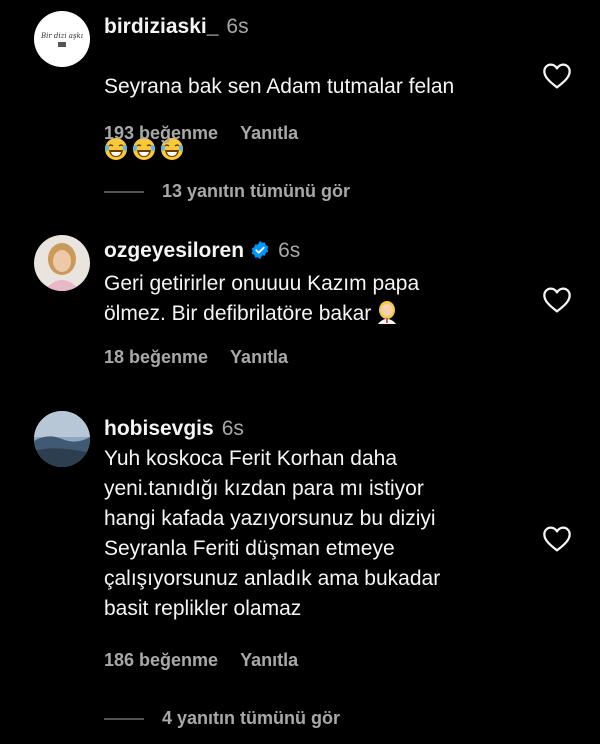 This screenshot has height=744, width=600. Describe the element at coordinates (256, 191) in the screenshot. I see `view-replies-label: 13 yanıtın tümünü gör` at that location.